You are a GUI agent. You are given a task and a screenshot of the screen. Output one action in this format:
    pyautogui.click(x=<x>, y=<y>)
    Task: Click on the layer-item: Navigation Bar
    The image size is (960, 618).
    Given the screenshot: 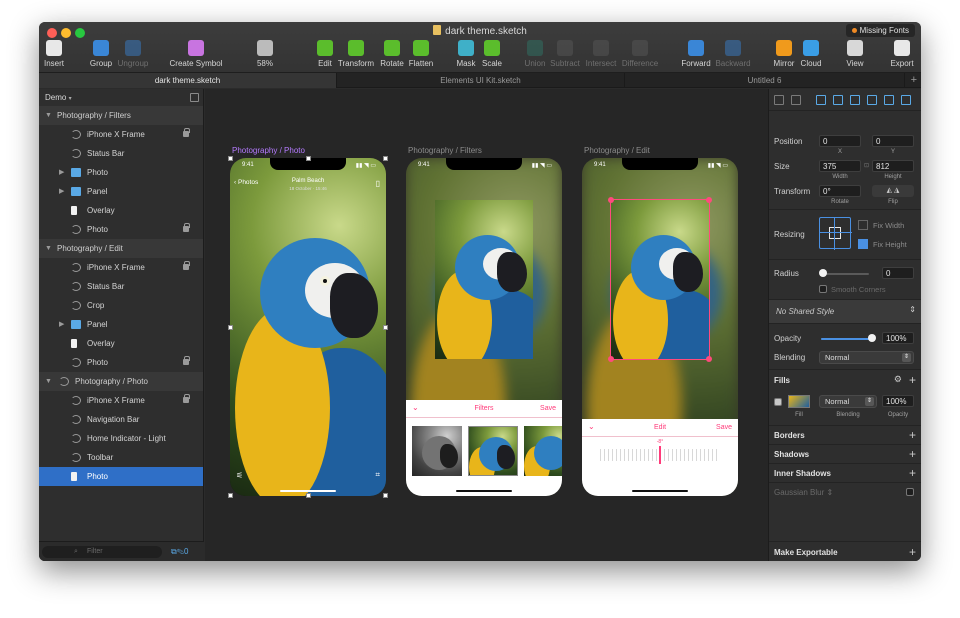 What is the action you would take?
    pyautogui.click(x=121, y=419)
    